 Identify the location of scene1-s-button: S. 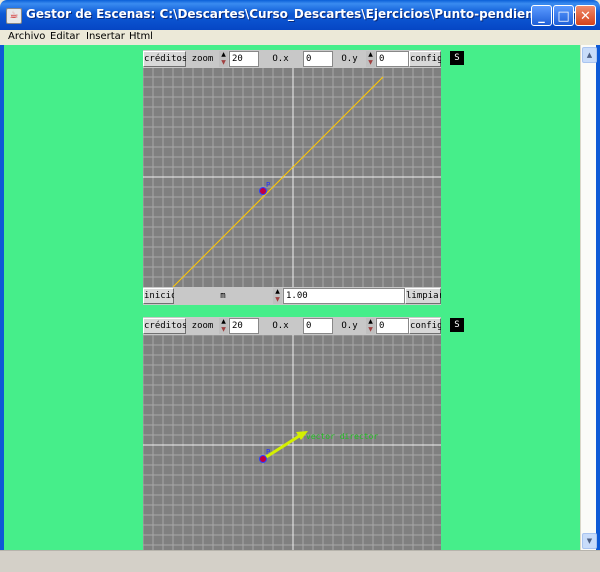
(457, 58).